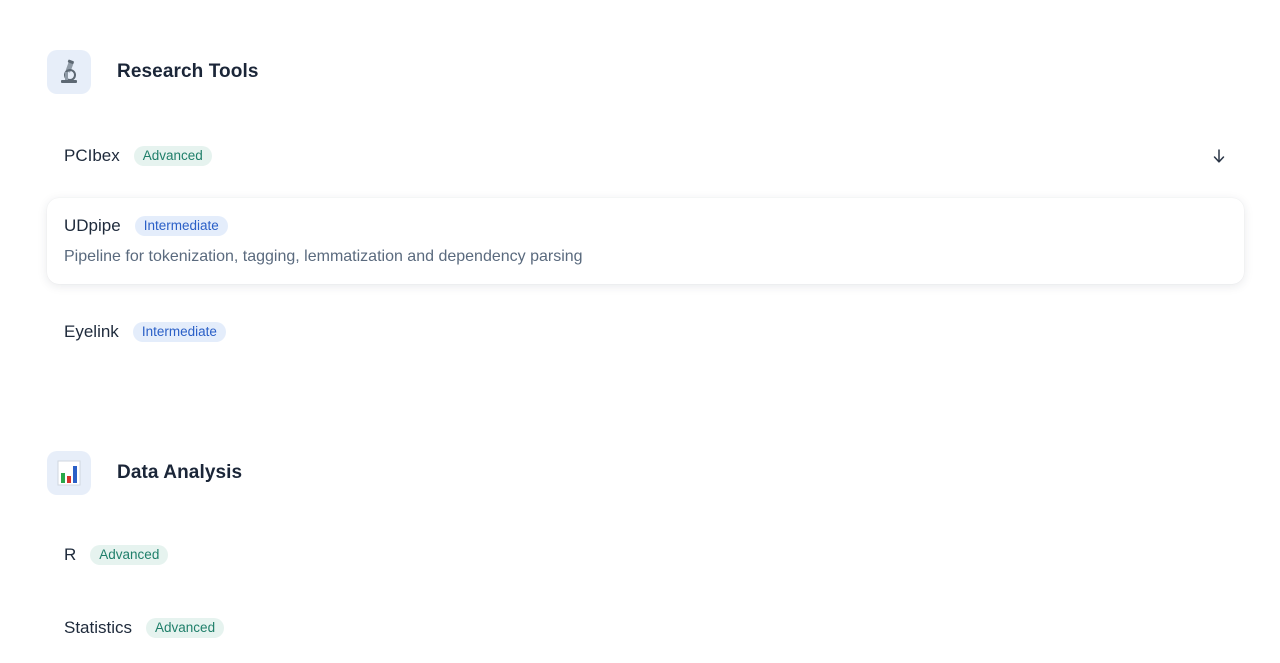  Describe the element at coordinates (180, 472) in the screenshot. I see `section-title: Data Analysis` at that location.